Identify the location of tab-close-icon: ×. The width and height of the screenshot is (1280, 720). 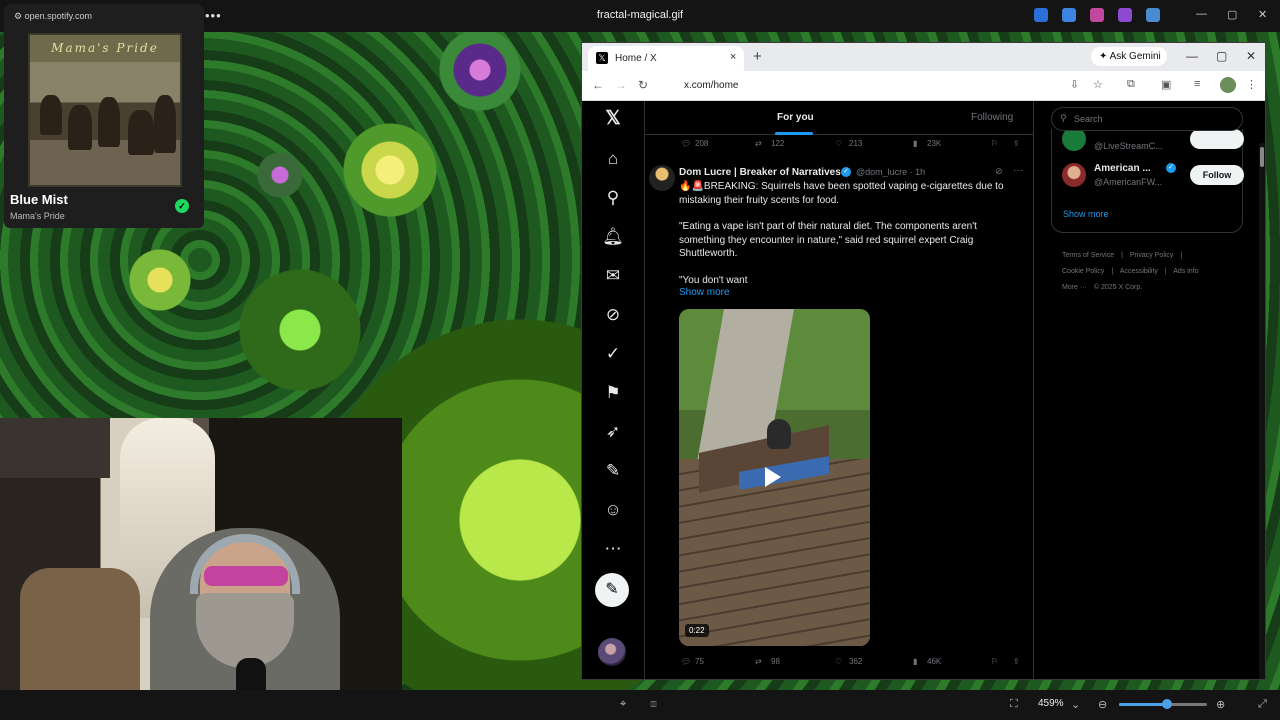
(733, 57).